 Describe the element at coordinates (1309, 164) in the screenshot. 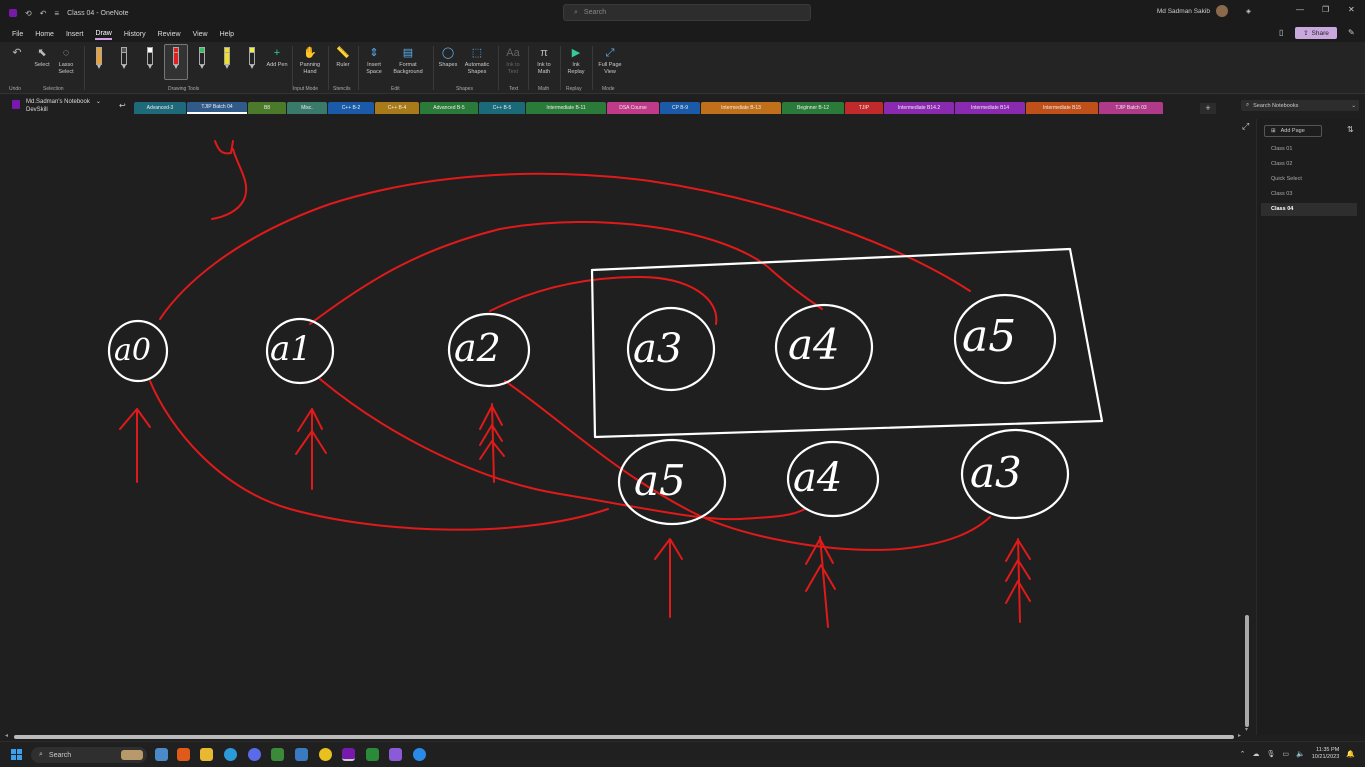

I see `page-item: Class 02` at that location.